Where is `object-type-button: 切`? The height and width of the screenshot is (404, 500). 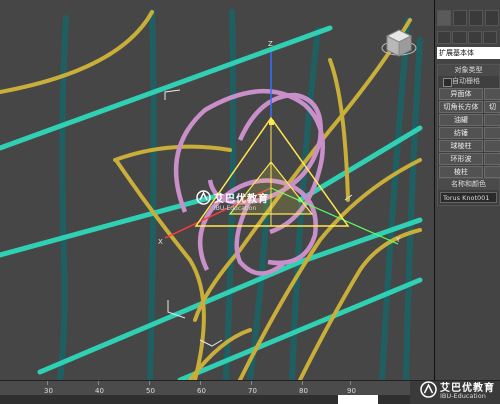
object-type-button: 切 is located at coordinates (492, 107).